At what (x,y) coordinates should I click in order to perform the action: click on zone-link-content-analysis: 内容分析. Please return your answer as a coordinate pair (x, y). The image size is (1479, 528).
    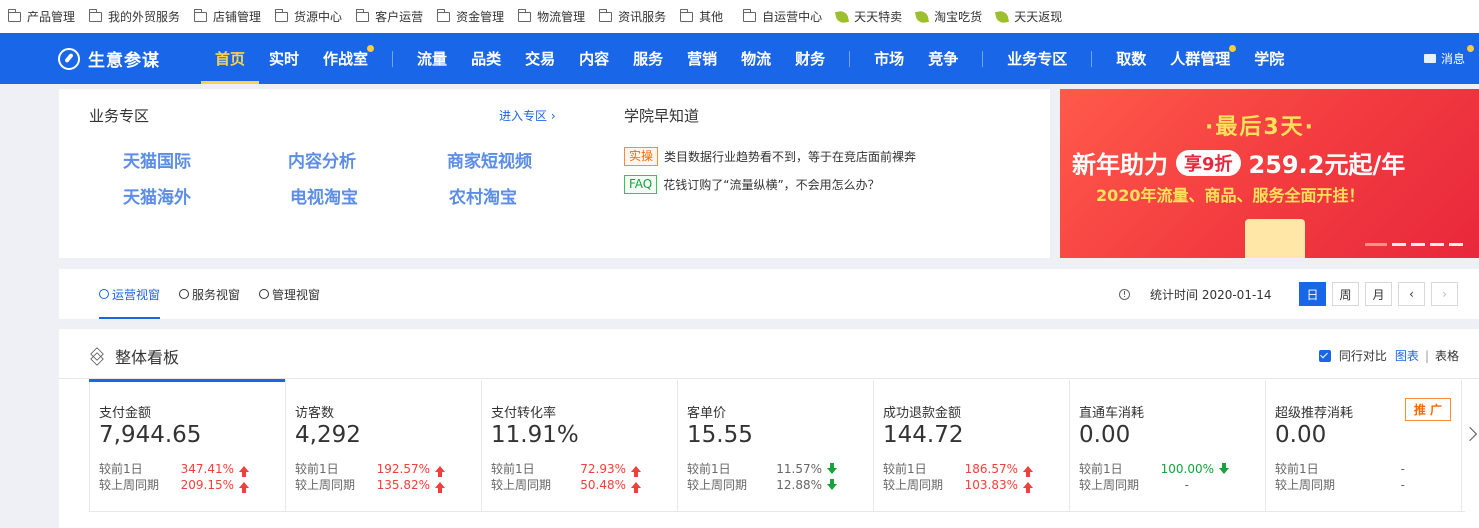
    Looking at the image, I should click on (322, 159).